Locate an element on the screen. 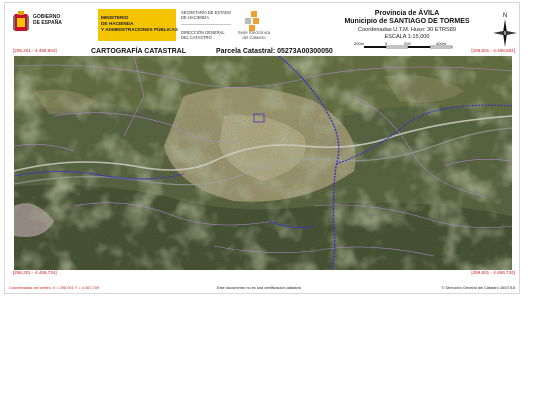  province-title: Provincia de ÁVILA is located at coordinates (407, 13).